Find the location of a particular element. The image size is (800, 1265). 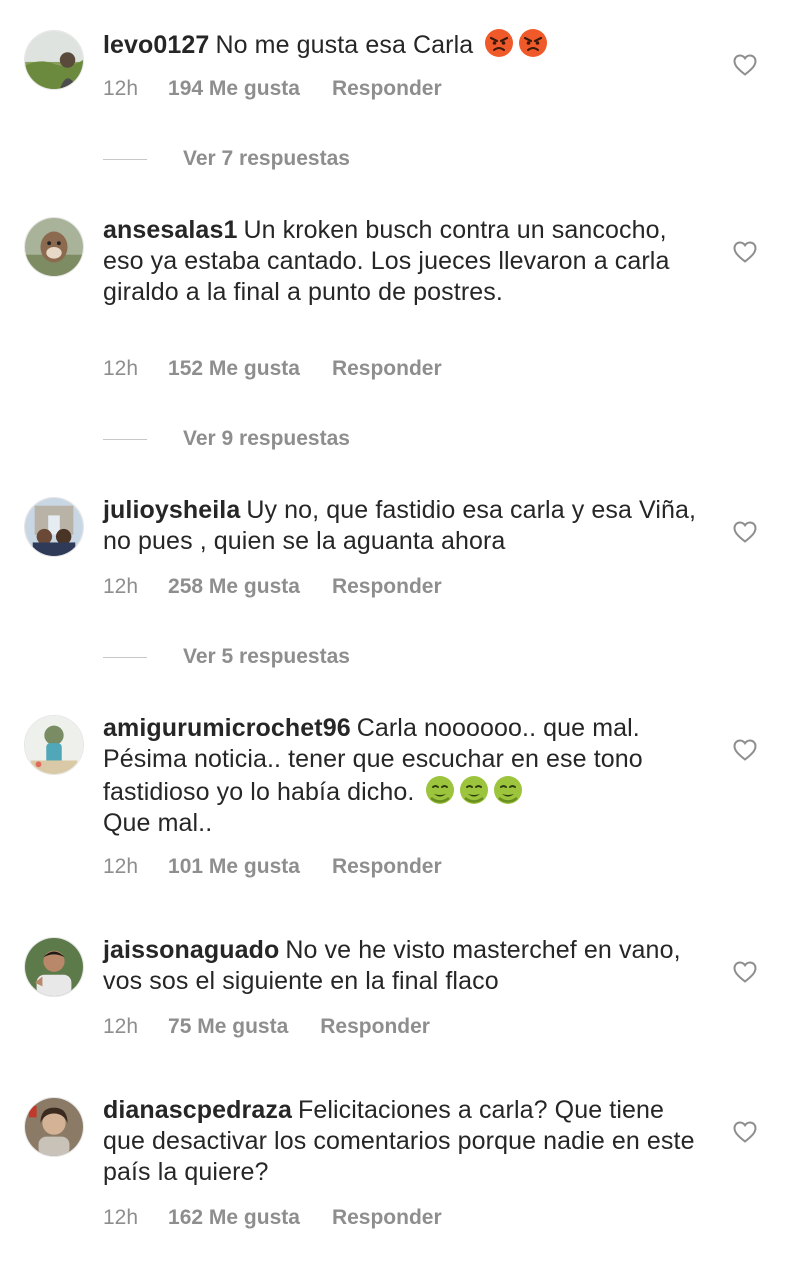

username: amigurumicrochet96 is located at coordinates (227, 728).